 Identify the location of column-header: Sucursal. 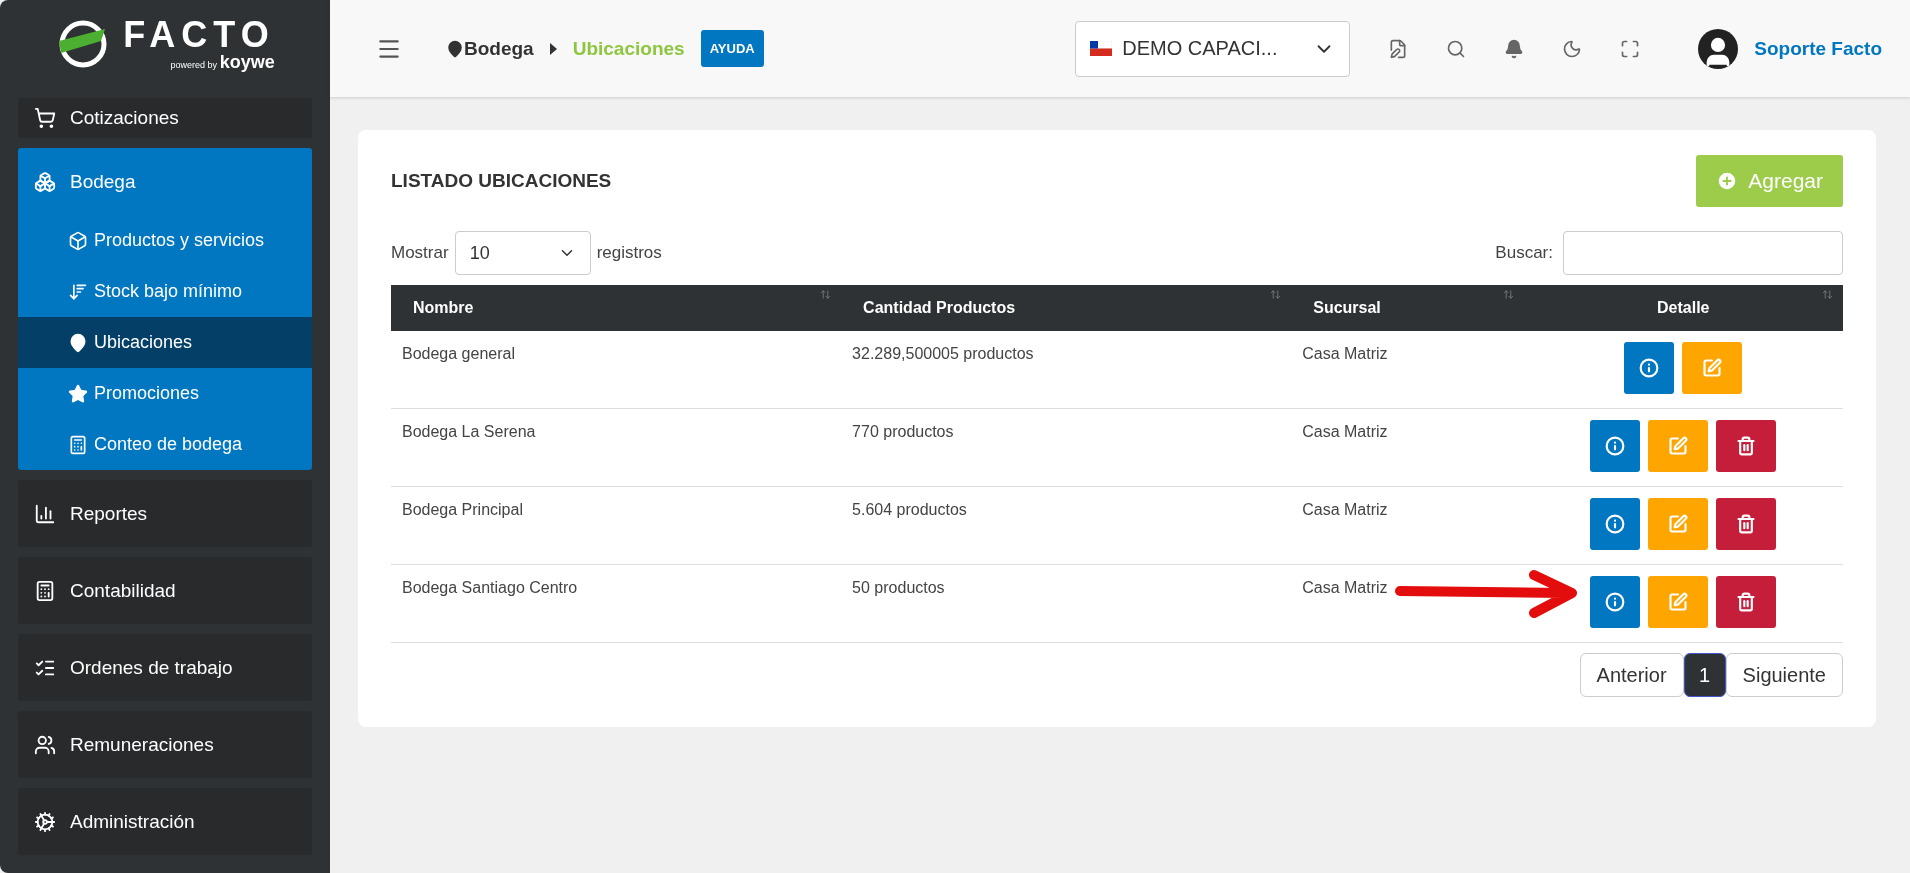
(1407, 308).